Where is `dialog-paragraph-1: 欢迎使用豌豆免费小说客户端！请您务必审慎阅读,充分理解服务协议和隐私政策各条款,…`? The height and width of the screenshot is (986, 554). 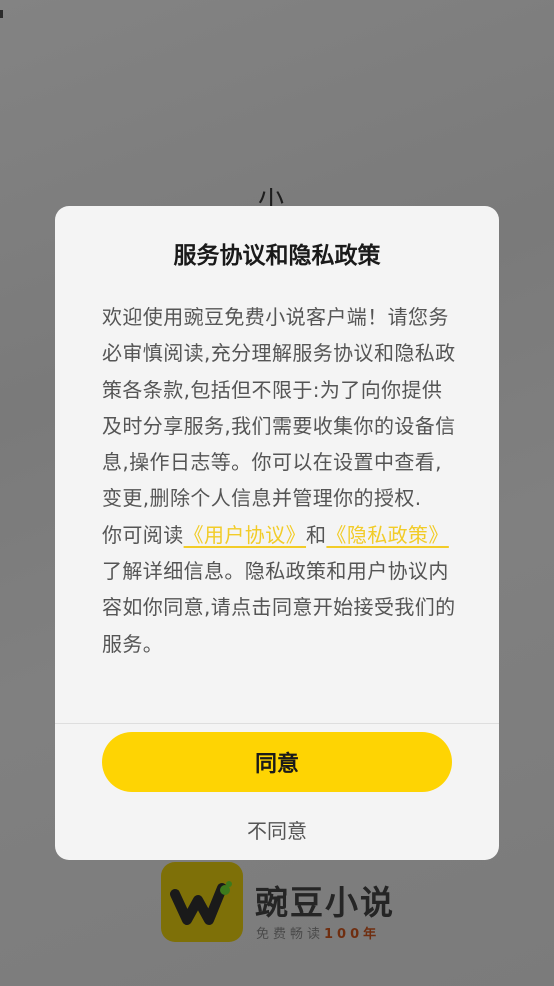
dialog-paragraph-1: 欢迎使用豌豆免费小说客户端！请您务必审慎阅读,充分理解服务协议和隐私政策各条款,… is located at coordinates (279, 408).